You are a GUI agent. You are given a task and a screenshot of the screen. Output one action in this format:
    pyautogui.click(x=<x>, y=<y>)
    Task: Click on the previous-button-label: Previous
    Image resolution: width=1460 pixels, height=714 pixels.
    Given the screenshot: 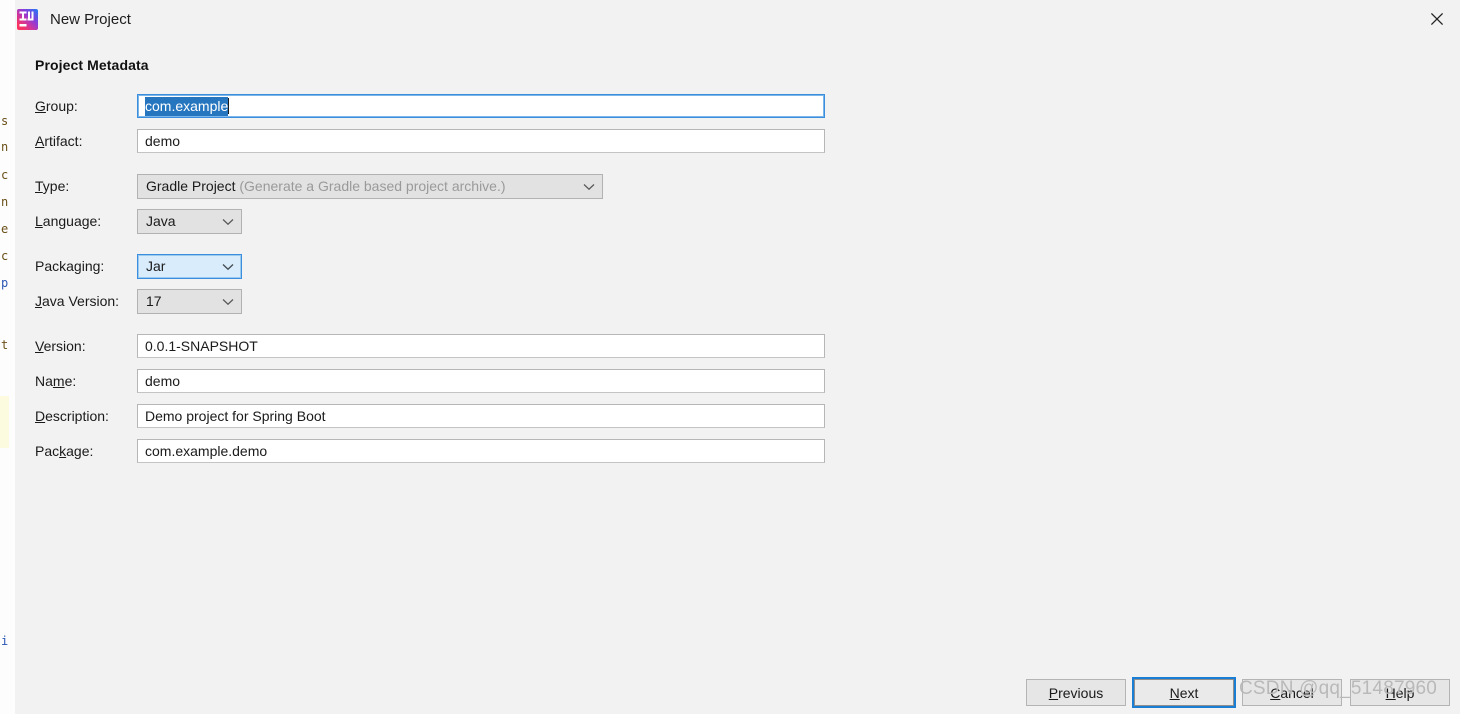 What is the action you would take?
    pyautogui.click(x=1076, y=692)
    